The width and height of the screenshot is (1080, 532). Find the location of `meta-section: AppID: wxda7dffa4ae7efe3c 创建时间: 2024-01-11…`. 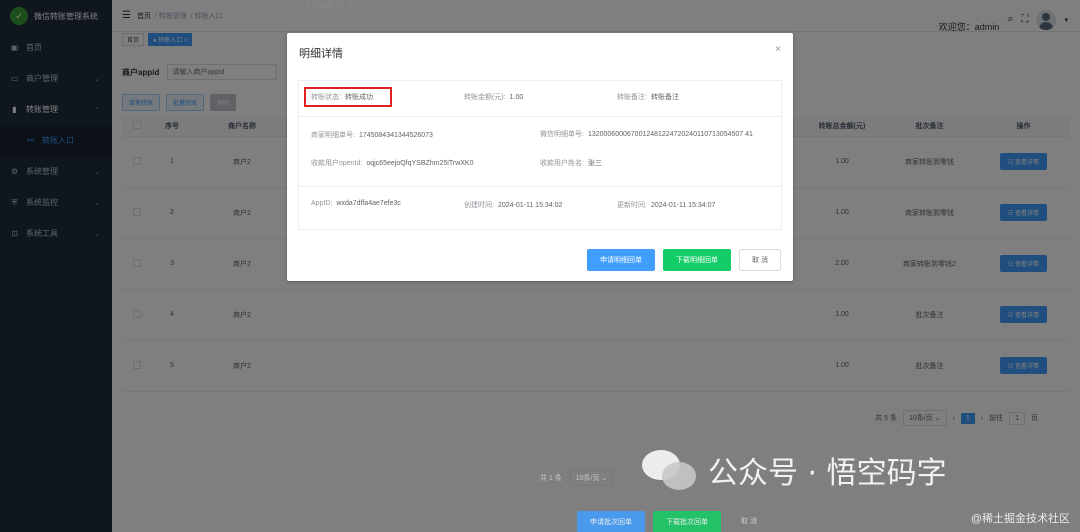

meta-section: AppID: wxda7dffa4ae7efe3c 创建时间: 2024-01-11… is located at coordinates (540, 209).